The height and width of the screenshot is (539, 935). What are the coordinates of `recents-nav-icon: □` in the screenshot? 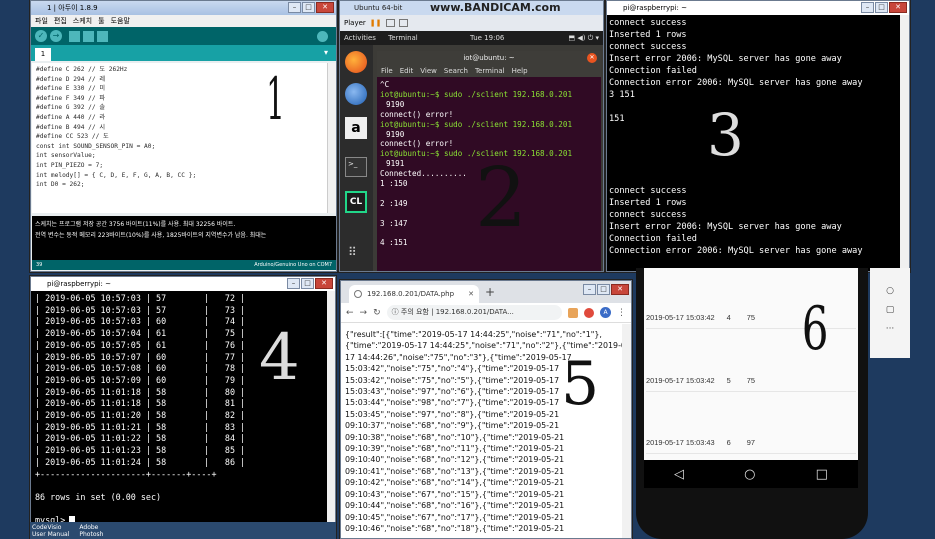 It's located at (822, 474).